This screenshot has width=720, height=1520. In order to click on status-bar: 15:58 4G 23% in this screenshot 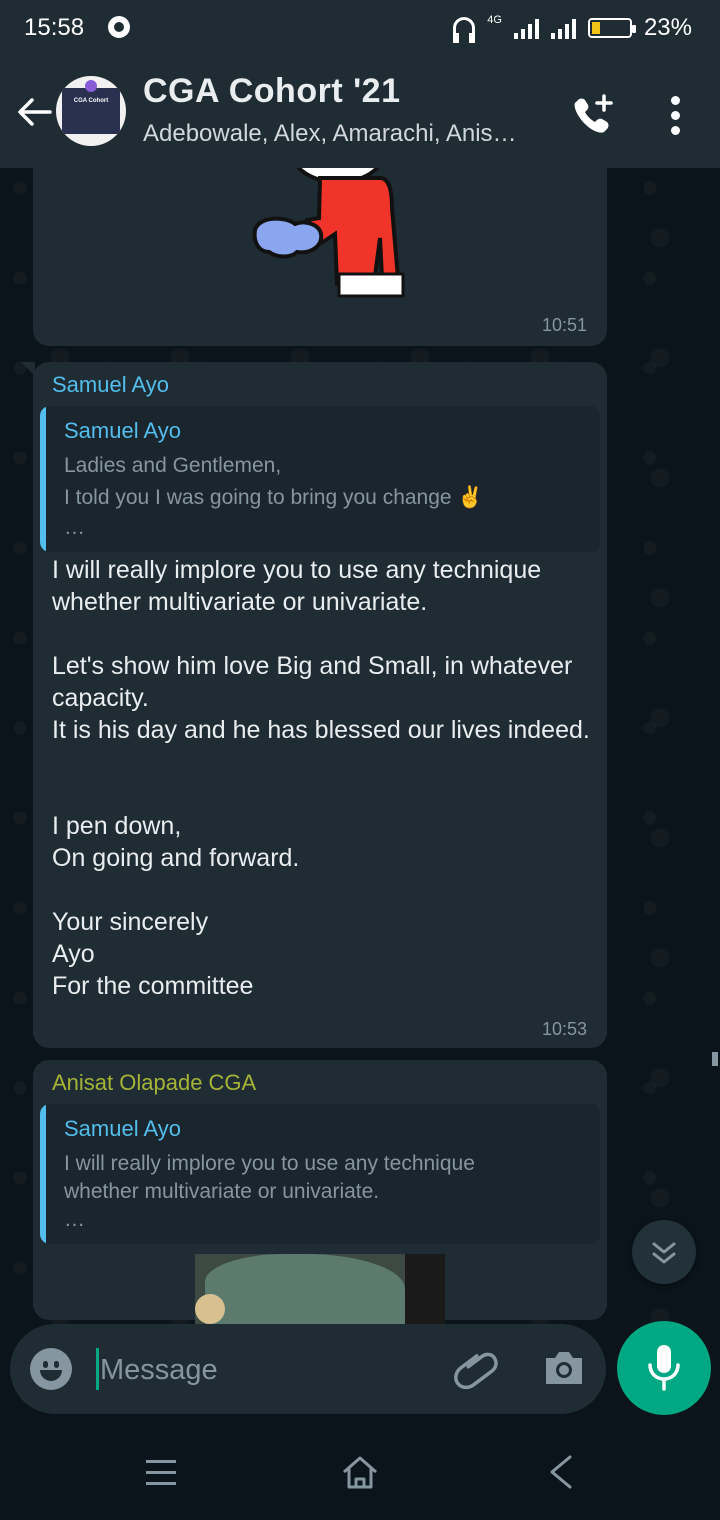, I will do `click(360, 28)`.